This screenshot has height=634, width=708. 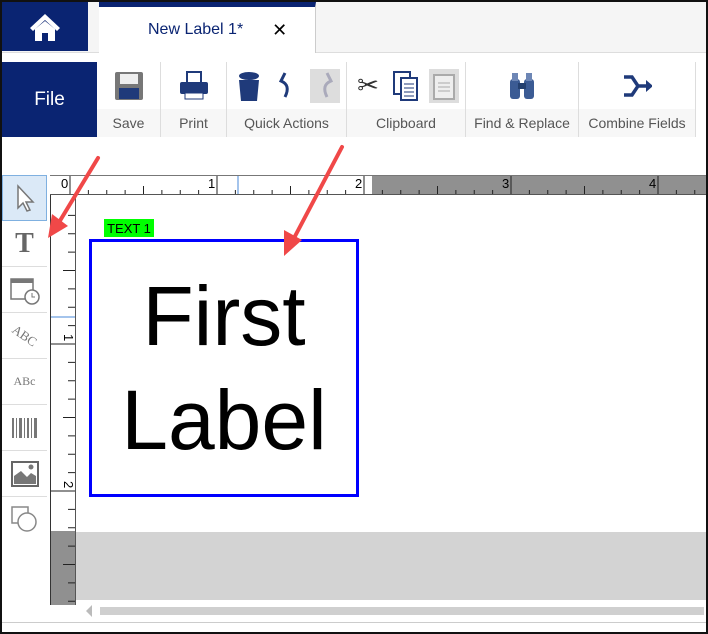 What do you see at coordinates (286, 123) in the screenshot?
I see `quick-actions-label: Quick Actions` at bounding box center [286, 123].